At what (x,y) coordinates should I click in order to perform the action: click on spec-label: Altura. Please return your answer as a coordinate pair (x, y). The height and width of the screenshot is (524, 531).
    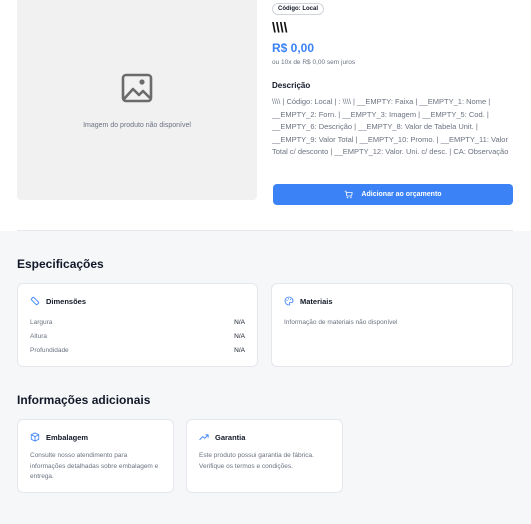
    Looking at the image, I should click on (38, 336).